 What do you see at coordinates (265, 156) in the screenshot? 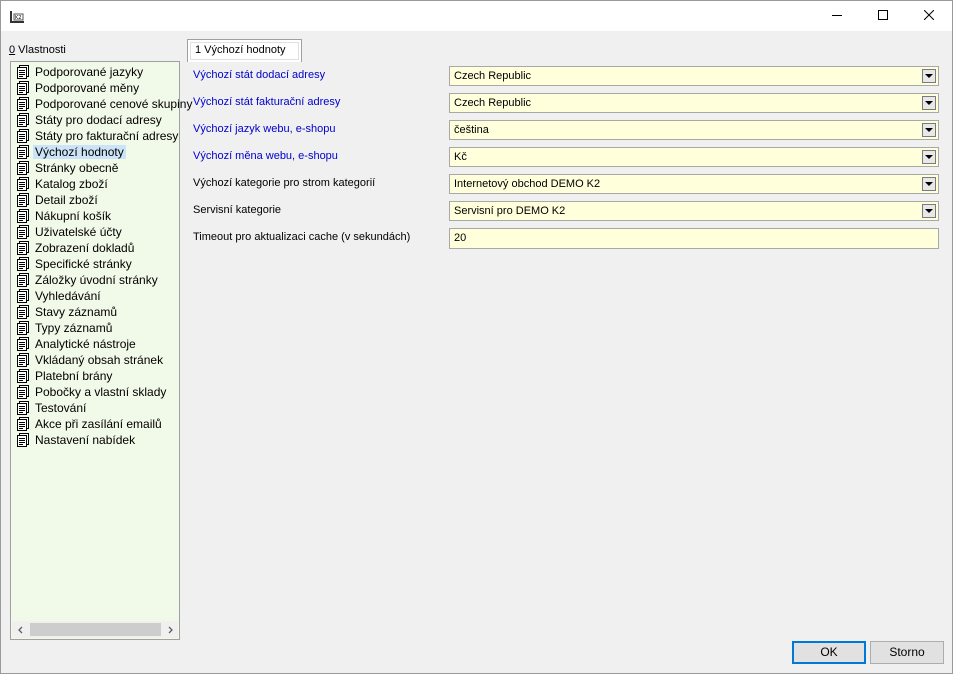
I see `field-label: Výchozí měna webu, e-shopu` at bounding box center [265, 156].